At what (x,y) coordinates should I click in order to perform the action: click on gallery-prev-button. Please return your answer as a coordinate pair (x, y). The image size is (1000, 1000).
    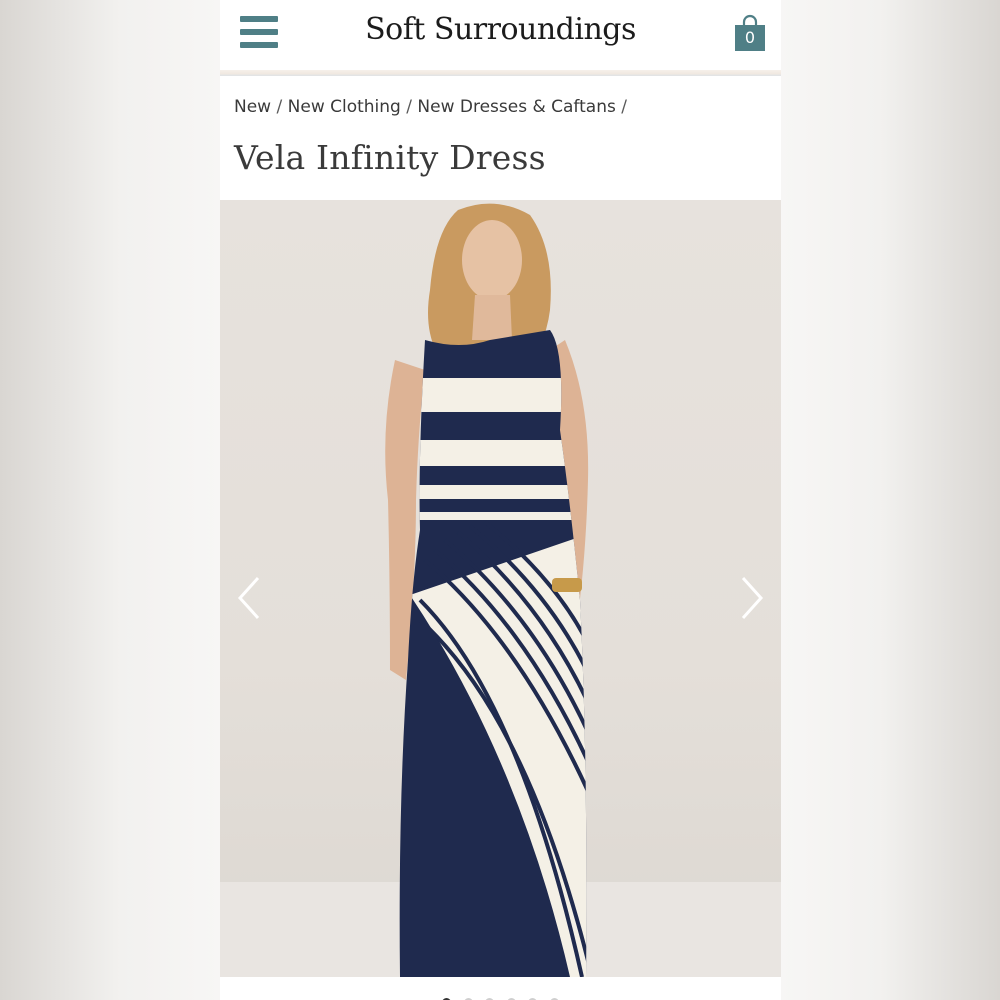
    Looking at the image, I should click on (250, 598).